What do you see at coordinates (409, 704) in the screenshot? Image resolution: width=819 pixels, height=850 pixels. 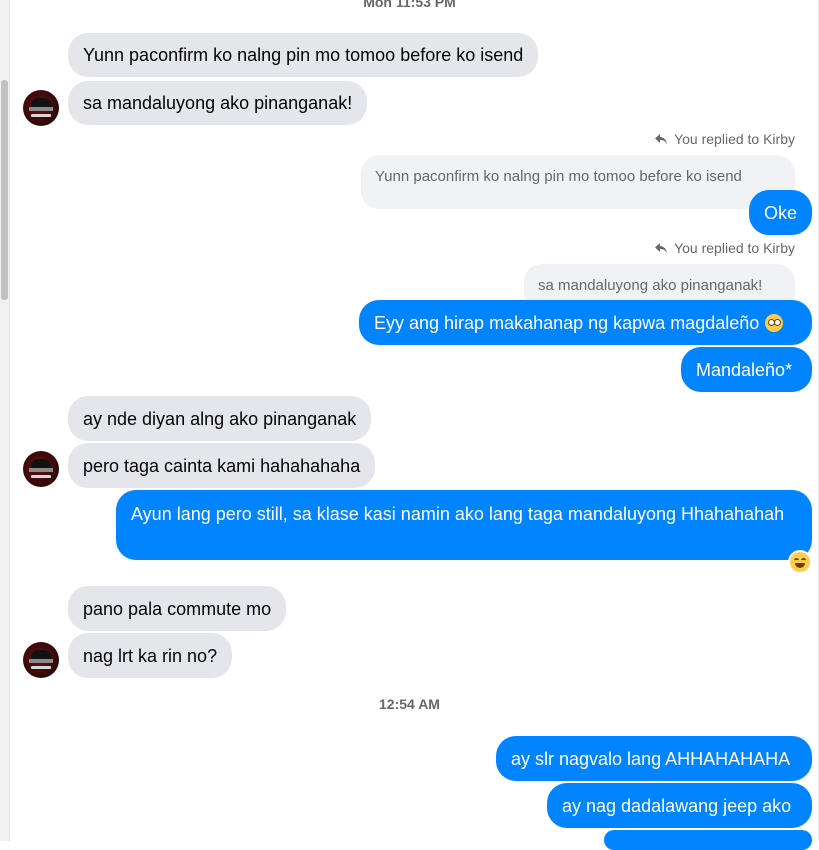 I see `timestamp-middle: 12:54 AM` at bounding box center [409, 704].